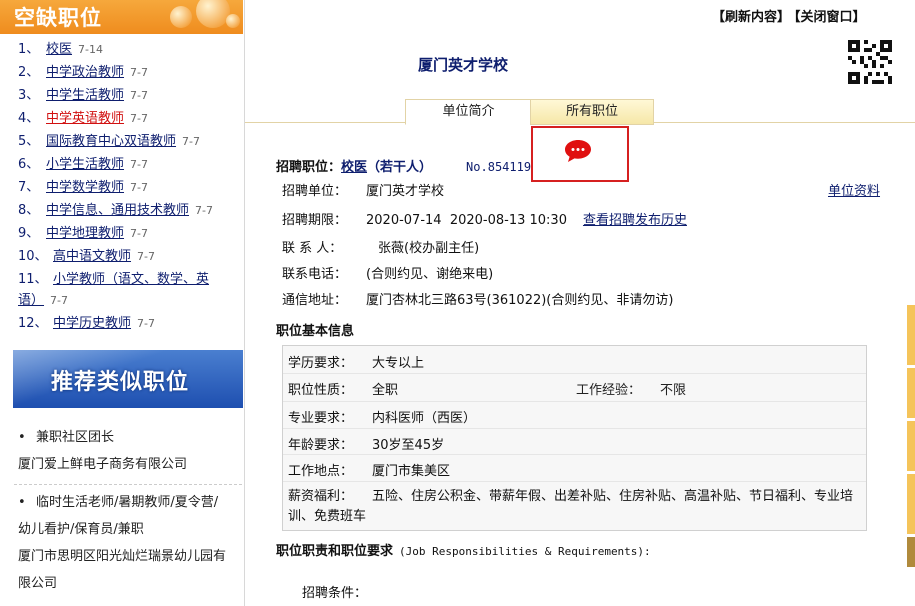 The height and width of the screenshot is (606, 915). What do you see at coordinates (315, 274) in the screenshot?
I see `phone-label: 联系电话：` at bounding box center [315, 274].